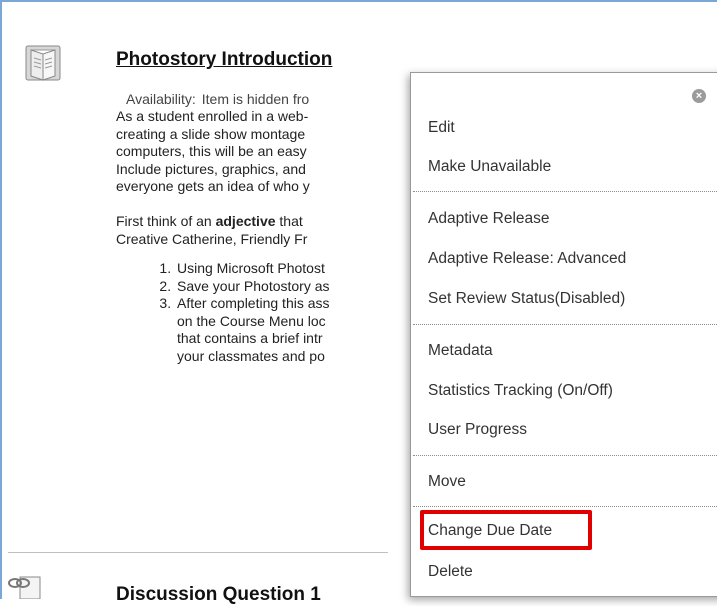 The height and width of the screenshot is (606, 717). I want to click on description-line: First think of an adjective that, so click(271, 222).